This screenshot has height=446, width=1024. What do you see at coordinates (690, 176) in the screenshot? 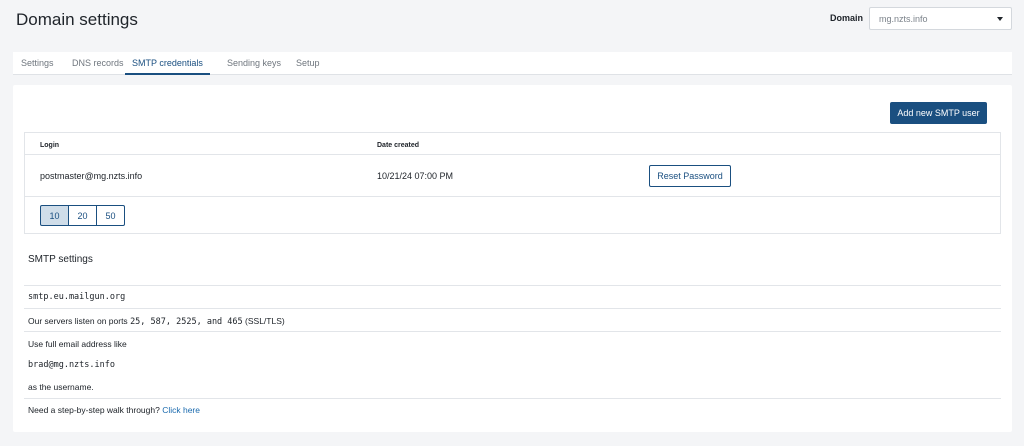
I see `reset-password-button: Reset Password` at bounding box center [690, 176].